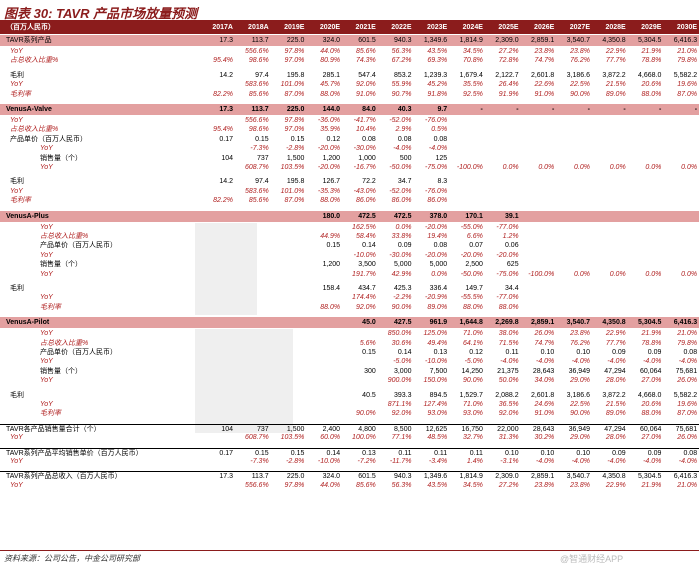  I want to click on table-cell: -10.0%, so click(329, 461).